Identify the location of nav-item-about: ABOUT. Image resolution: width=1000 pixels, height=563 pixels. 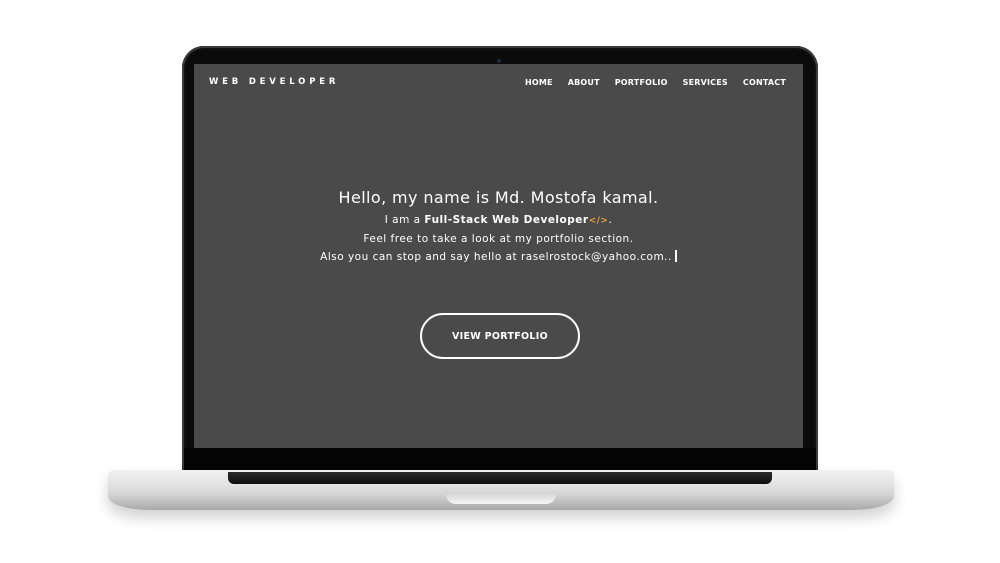
(584, 82).